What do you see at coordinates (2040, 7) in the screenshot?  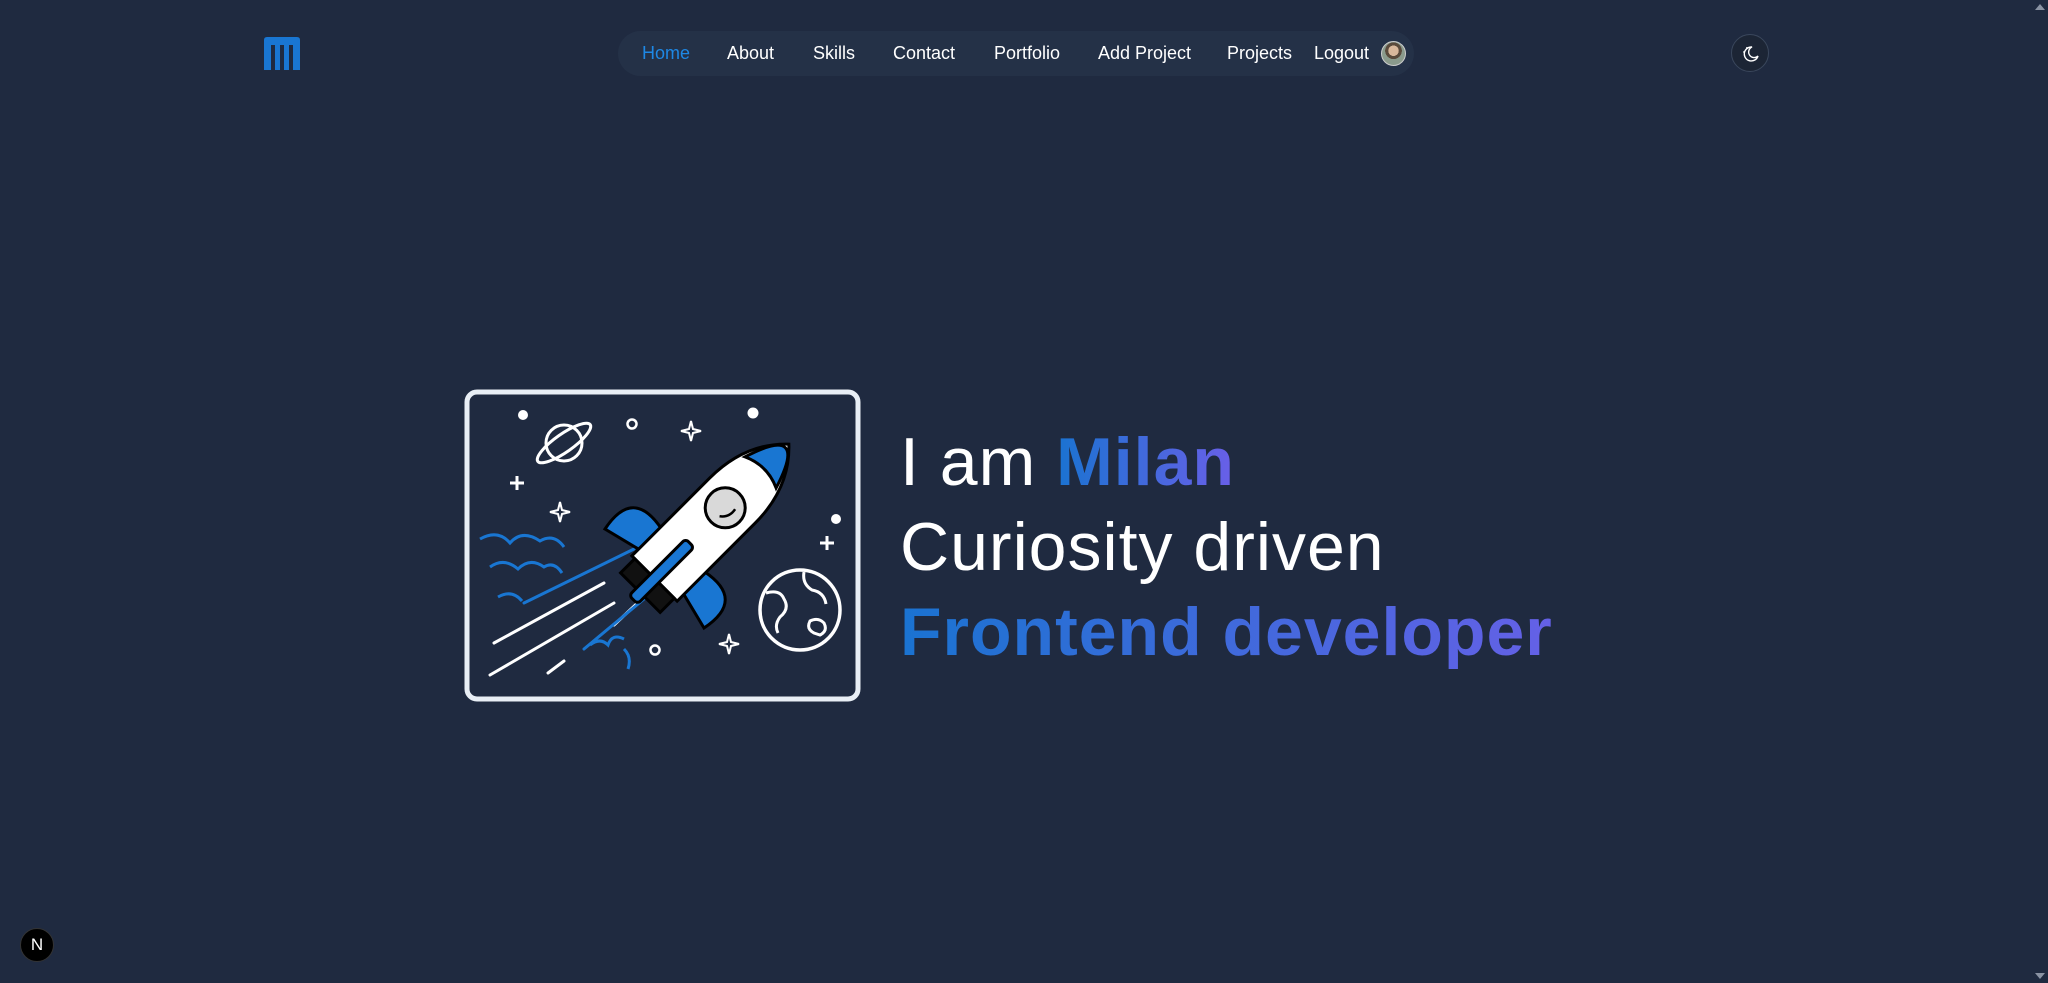 I see `scroll-up-arrow-icon` at bounding box center [2040, 7].